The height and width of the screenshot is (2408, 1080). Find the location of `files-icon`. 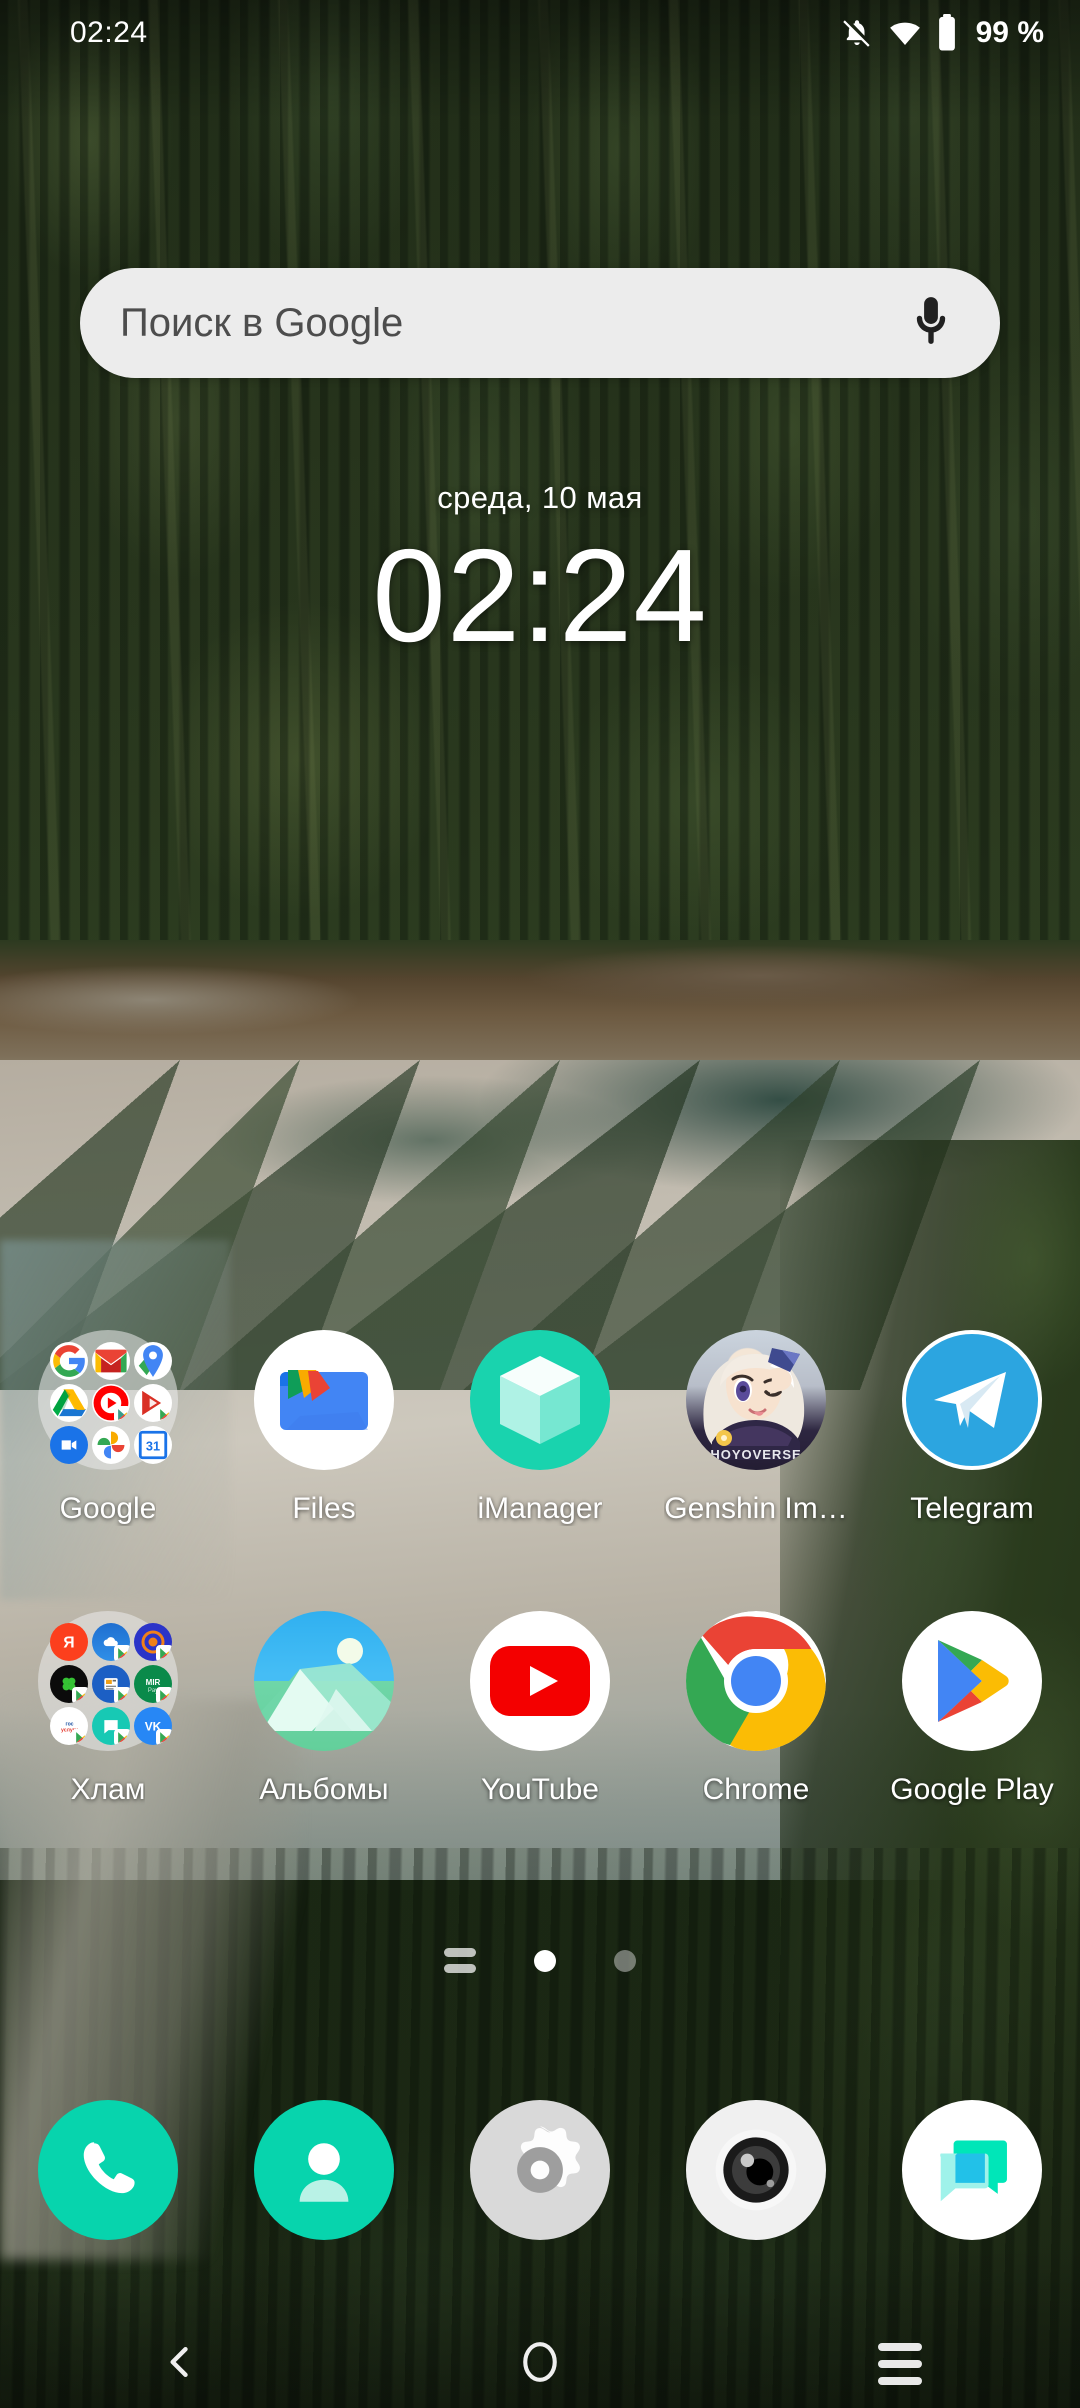

files-icon is located at coordinates (324, 1400).